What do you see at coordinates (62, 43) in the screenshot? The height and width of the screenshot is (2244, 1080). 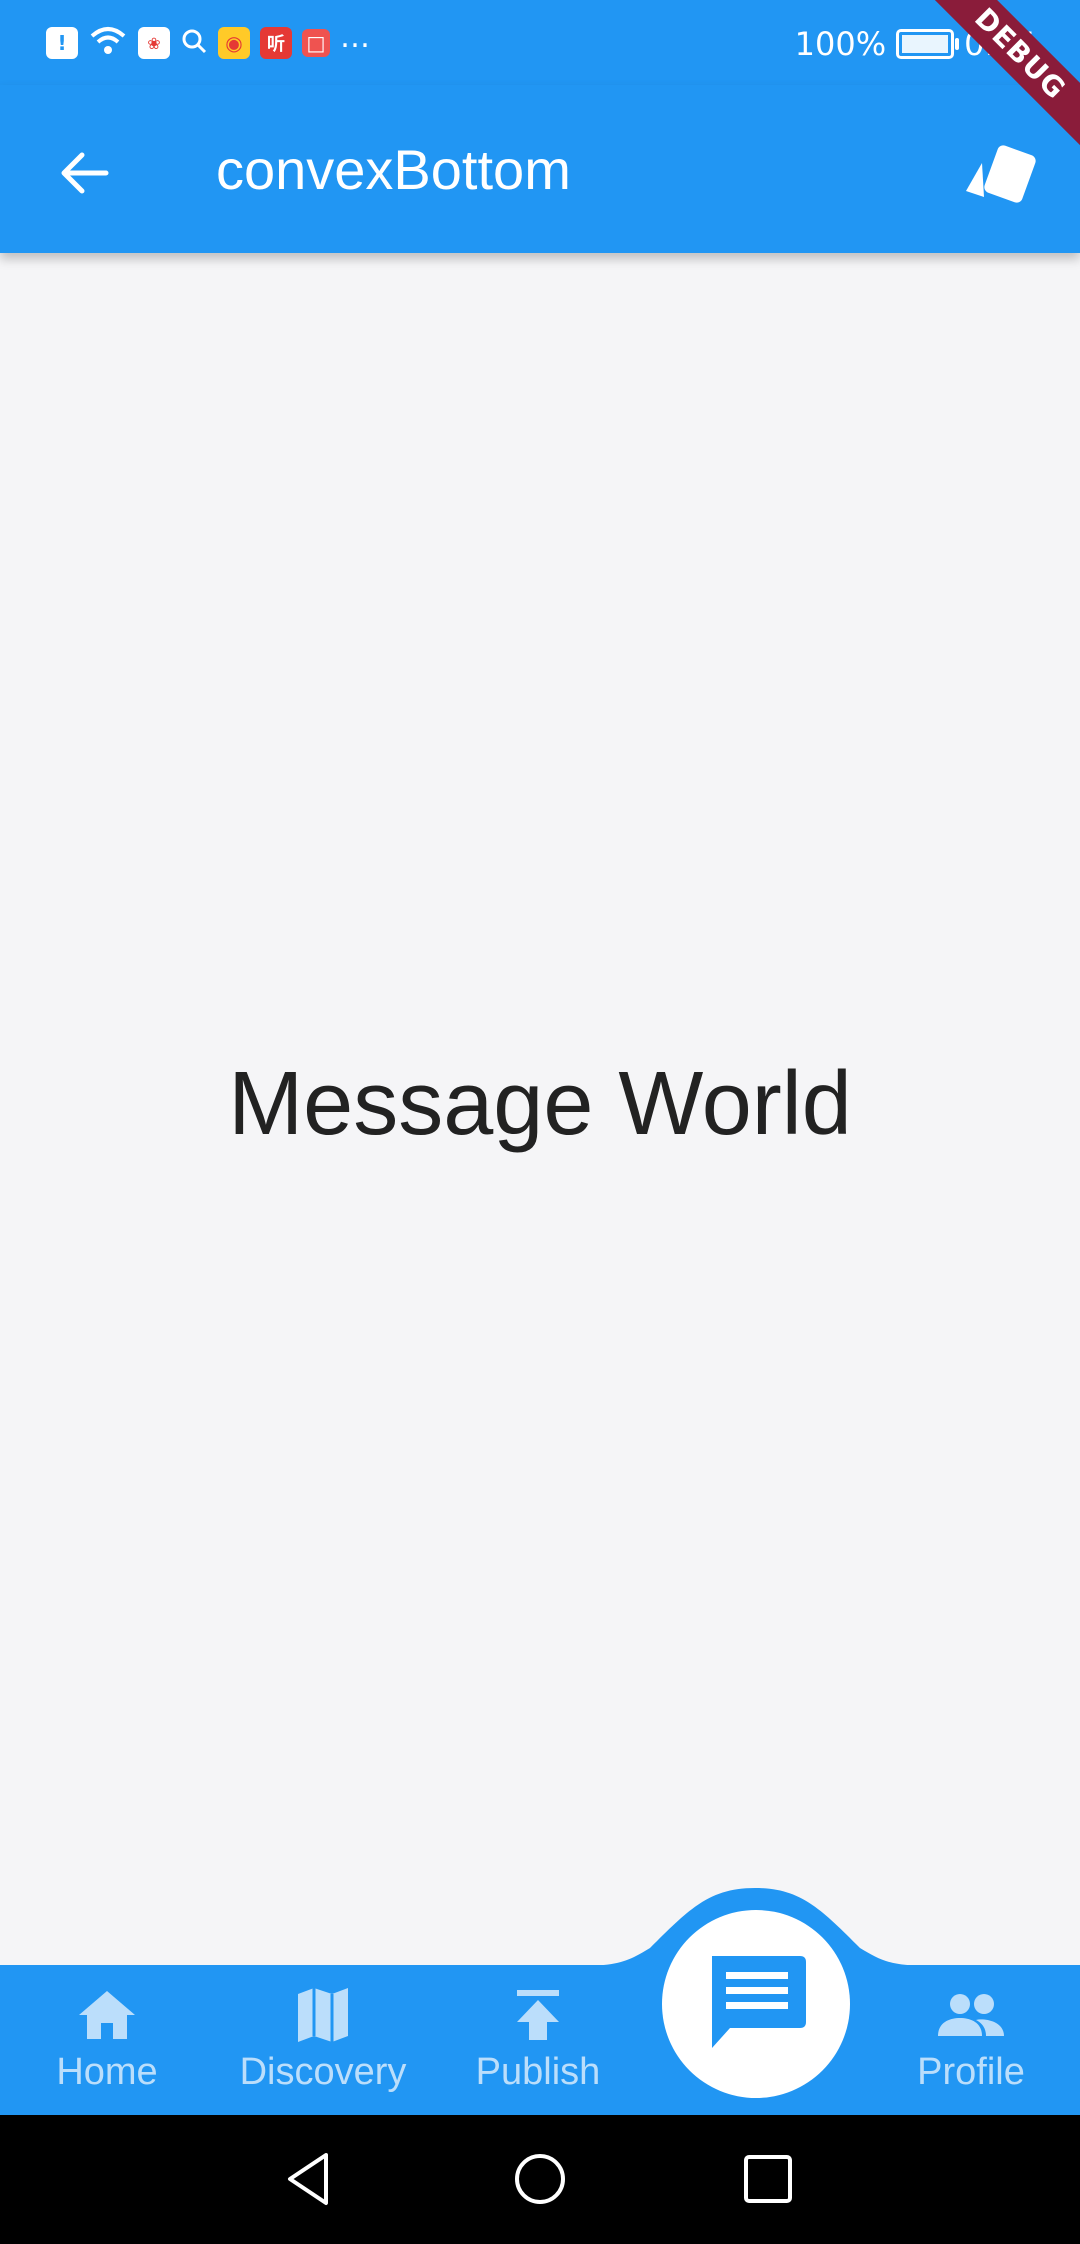 I see `alert-icon: !` at bounding box center [62, 43].